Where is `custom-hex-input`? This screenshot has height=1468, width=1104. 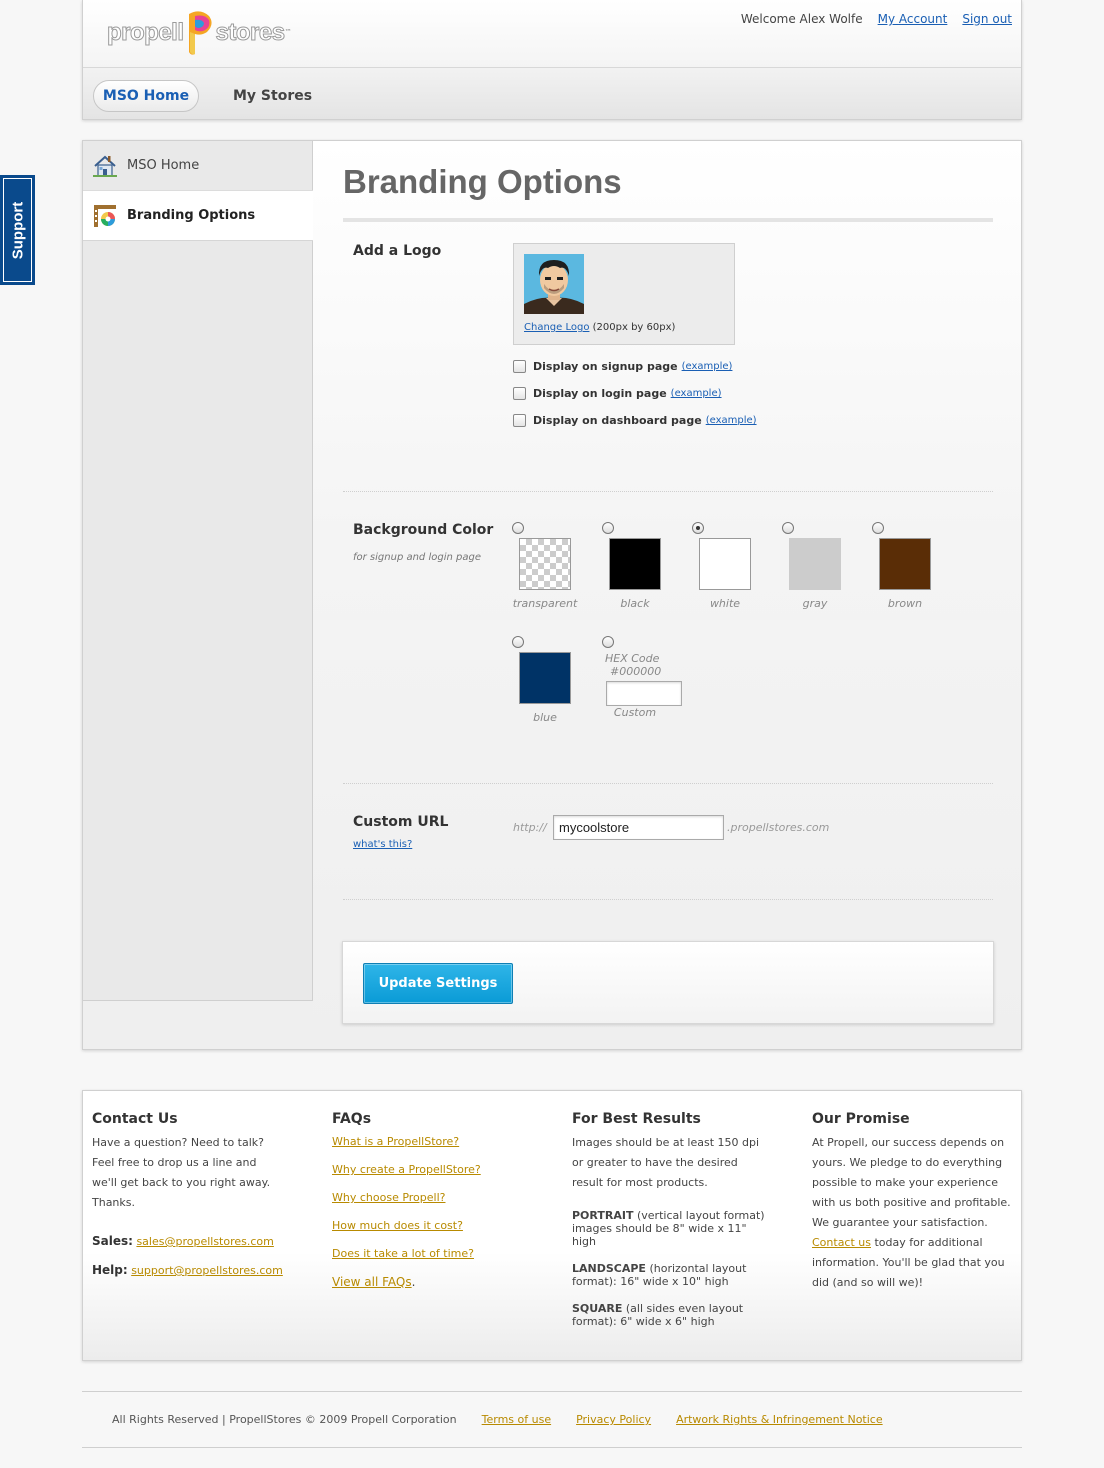 custom-hex-input is located at coordinates (644, 693).